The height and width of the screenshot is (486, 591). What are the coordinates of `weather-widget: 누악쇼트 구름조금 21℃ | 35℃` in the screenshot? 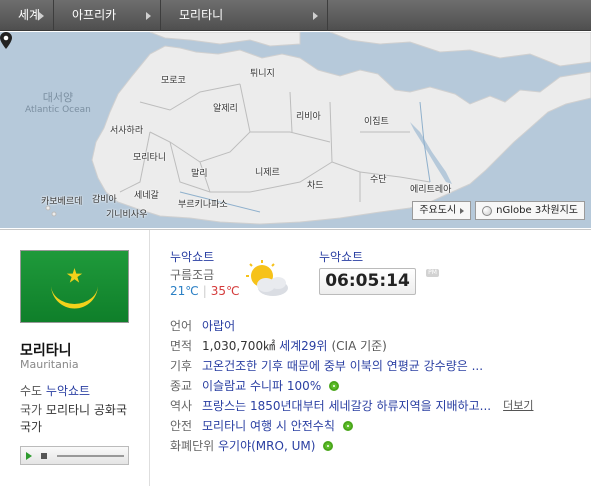 It's located at (235, 273).